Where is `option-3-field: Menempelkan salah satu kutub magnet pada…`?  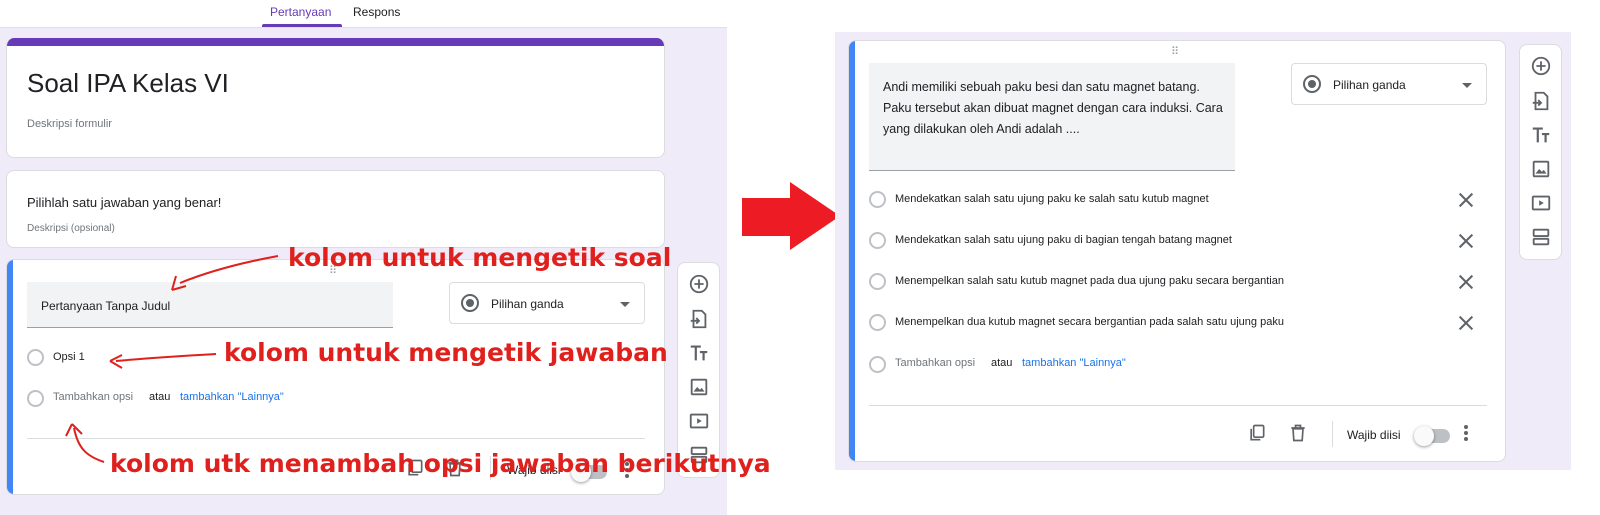
option-3-field: Menempelkan salah satu kutub magnet pada… is located at coordinates (1089, 281).